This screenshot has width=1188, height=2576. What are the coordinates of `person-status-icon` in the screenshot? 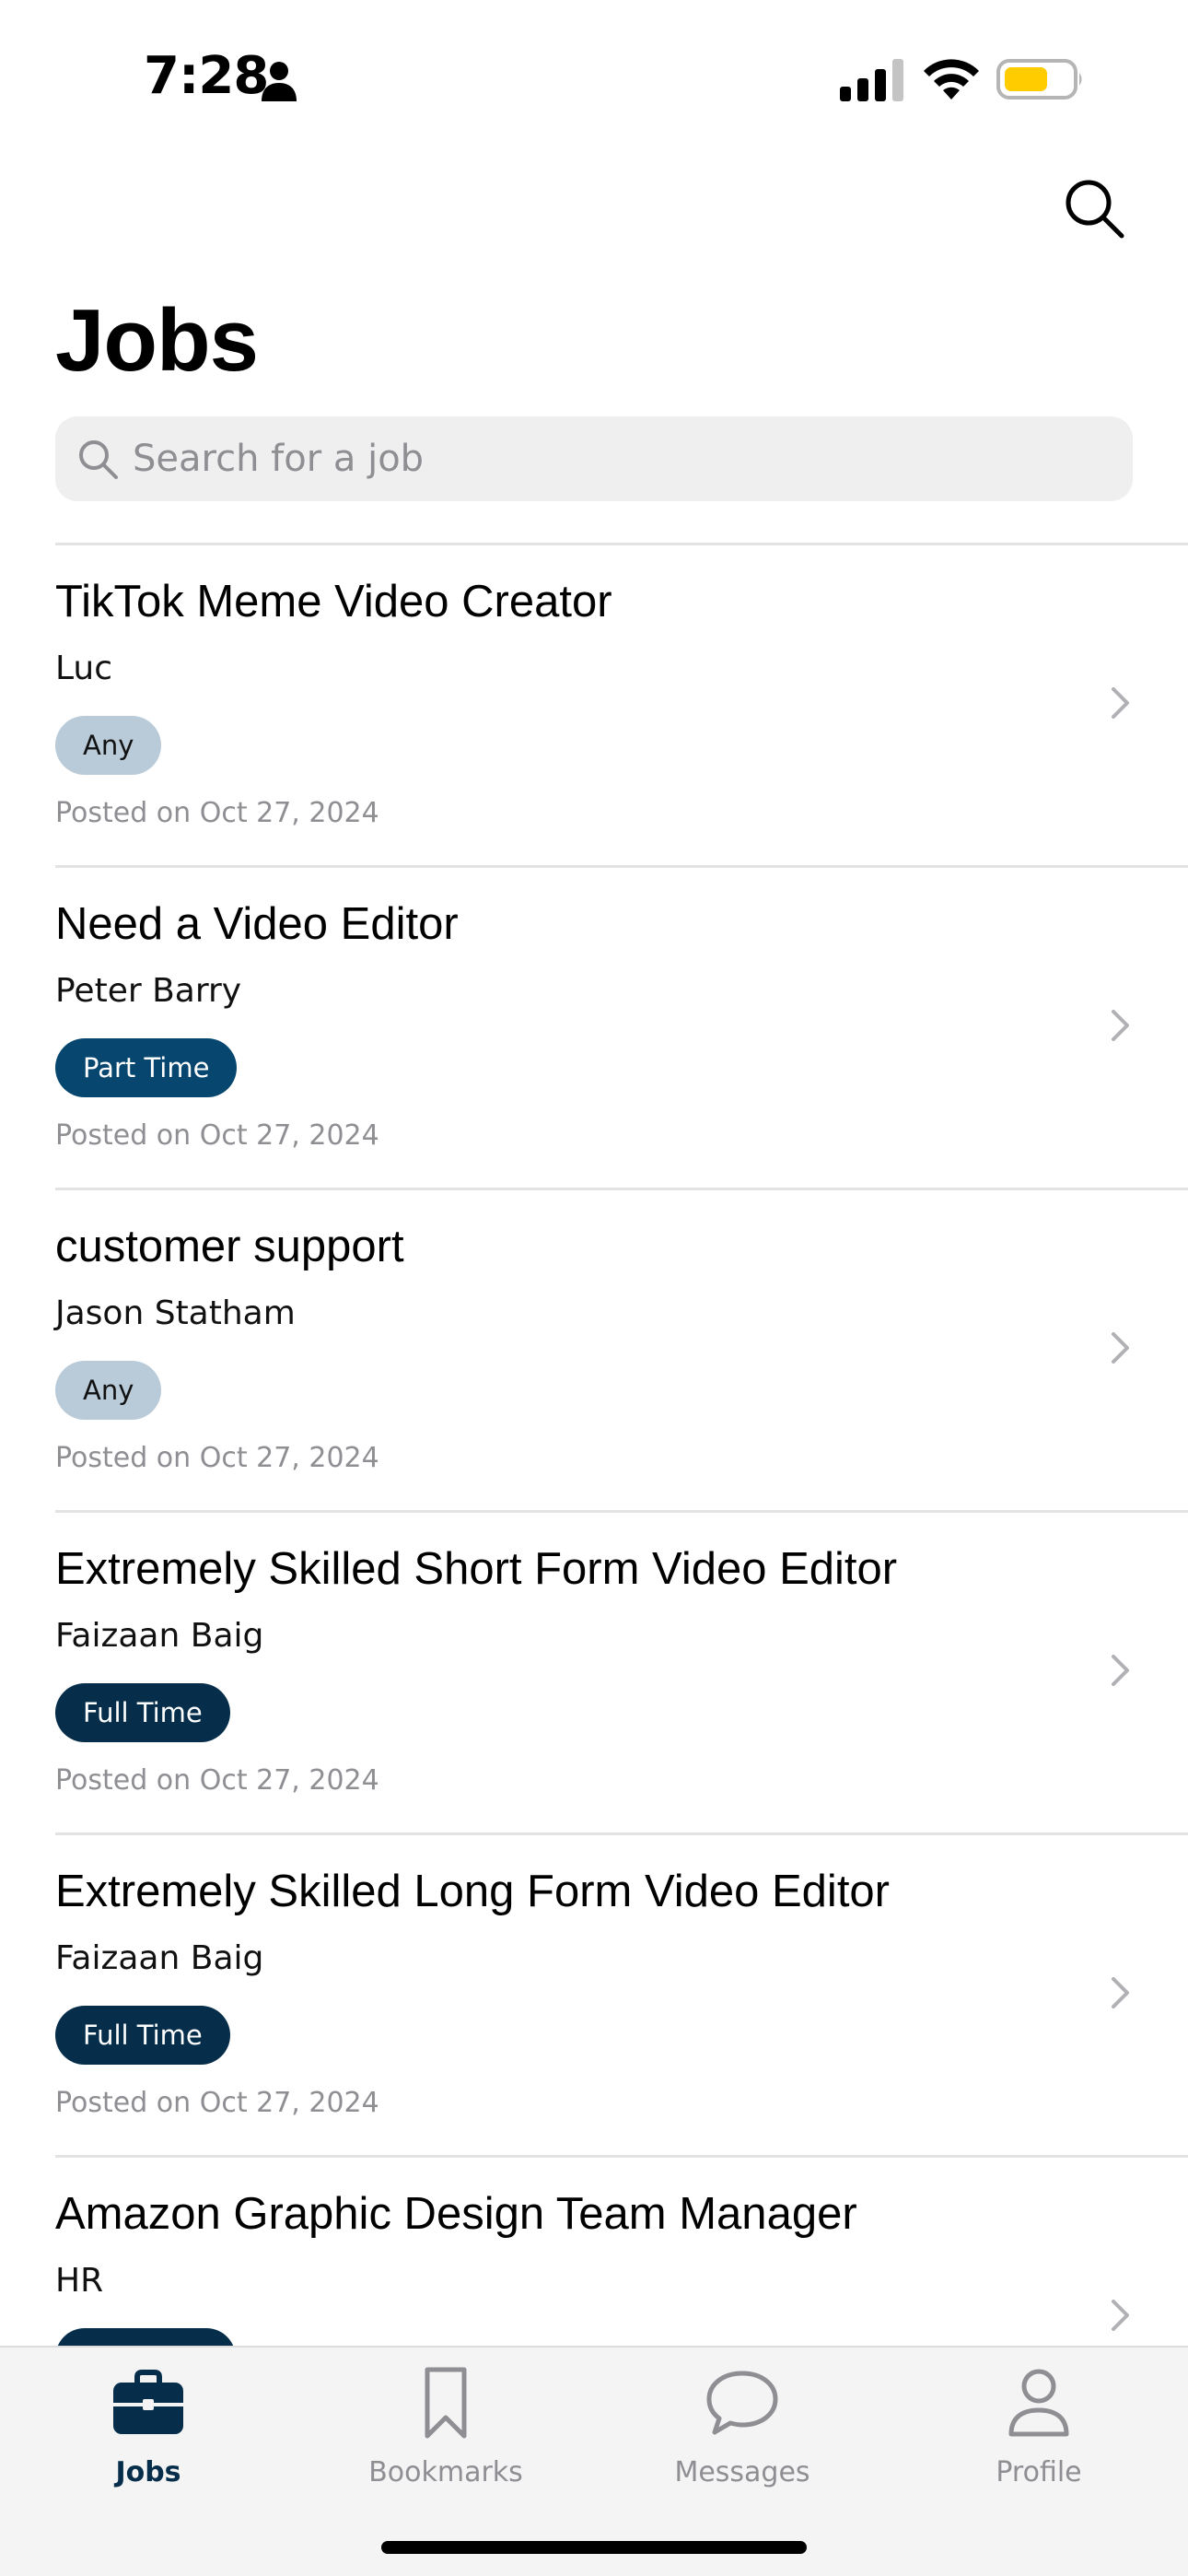 It's located at (279, 81).